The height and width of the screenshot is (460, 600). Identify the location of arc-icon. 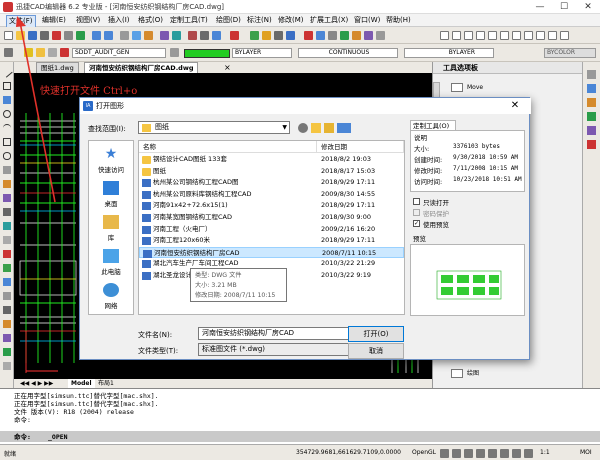
(480, 35).